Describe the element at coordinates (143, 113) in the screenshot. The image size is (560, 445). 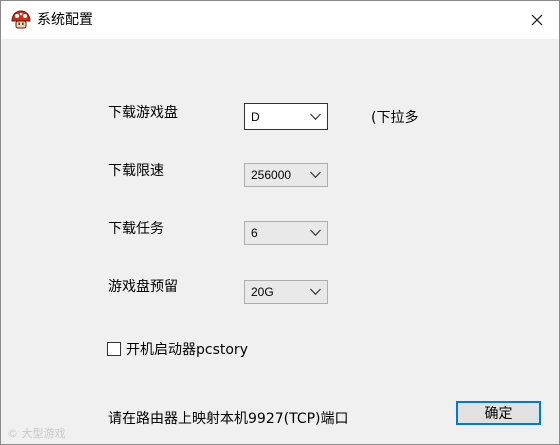
I see `game-disk-label: 下载游戏盘` at that location.